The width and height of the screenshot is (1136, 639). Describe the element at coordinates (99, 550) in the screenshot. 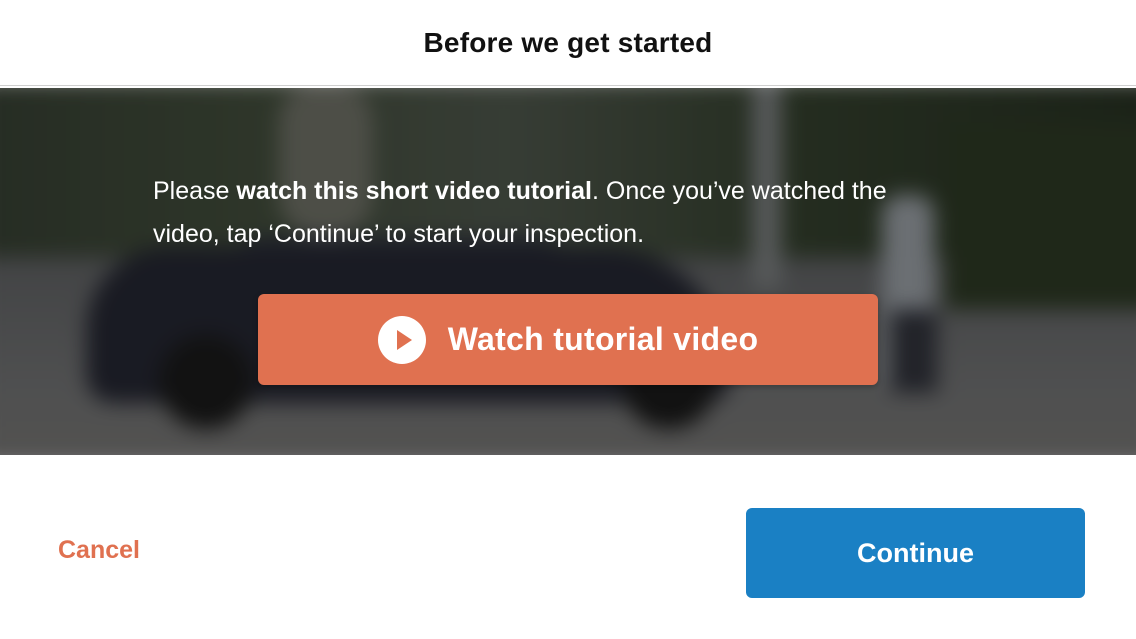

I see `cancel-button: Cancel` at that location.